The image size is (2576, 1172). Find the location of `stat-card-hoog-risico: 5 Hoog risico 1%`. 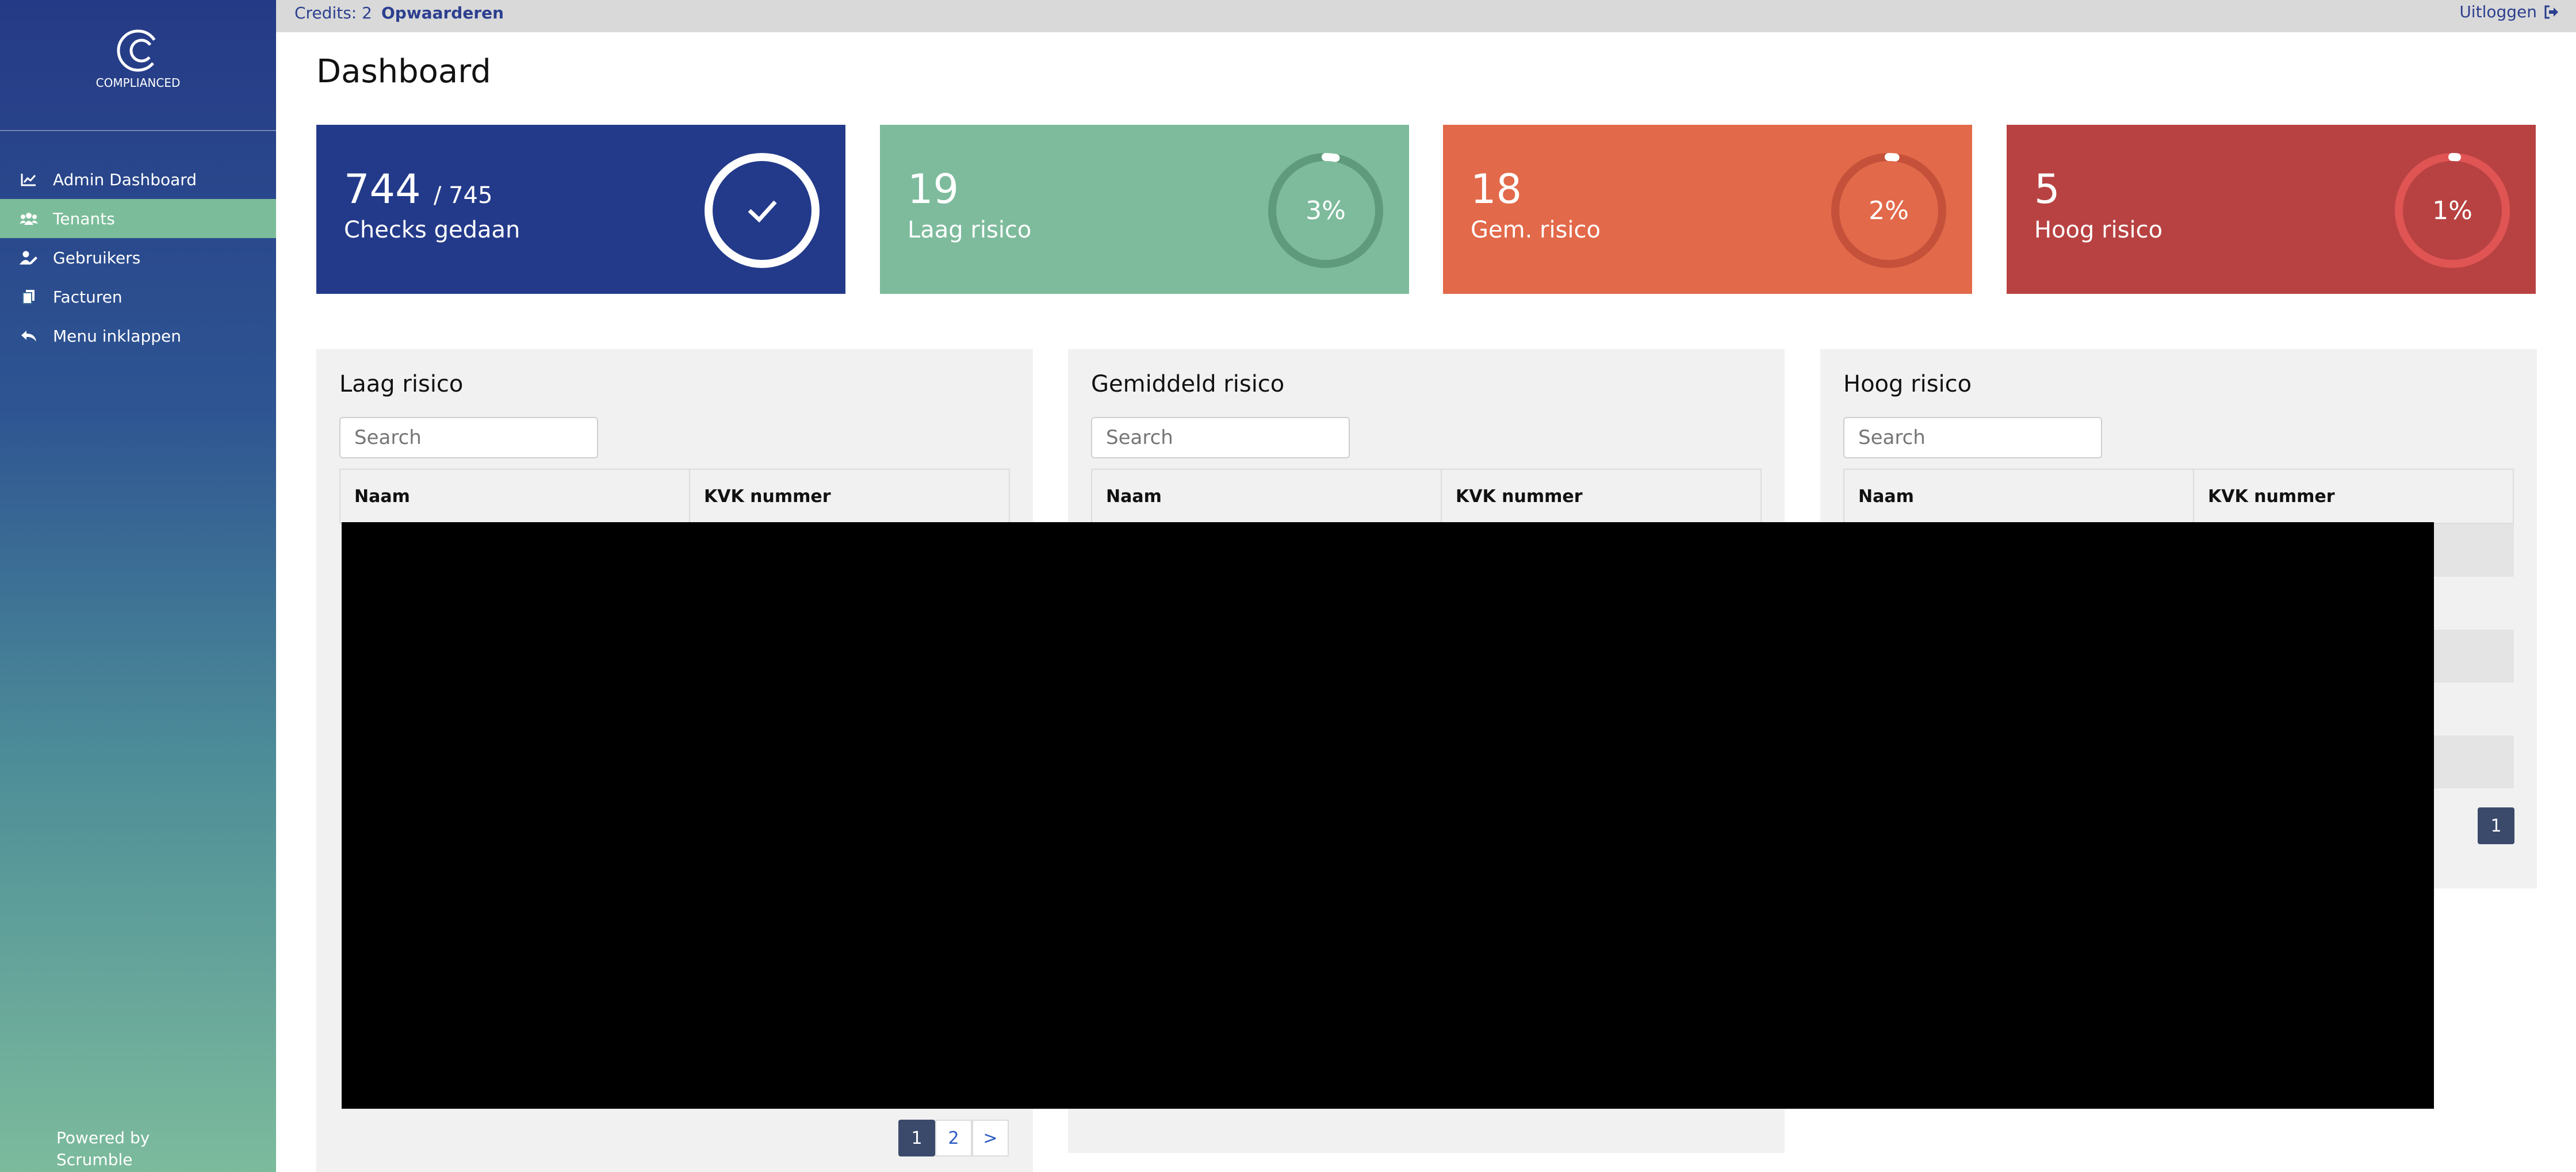

stat-card-hoog-risico: 5 Hoog risico 1% is located at coordinates (2271, 209).